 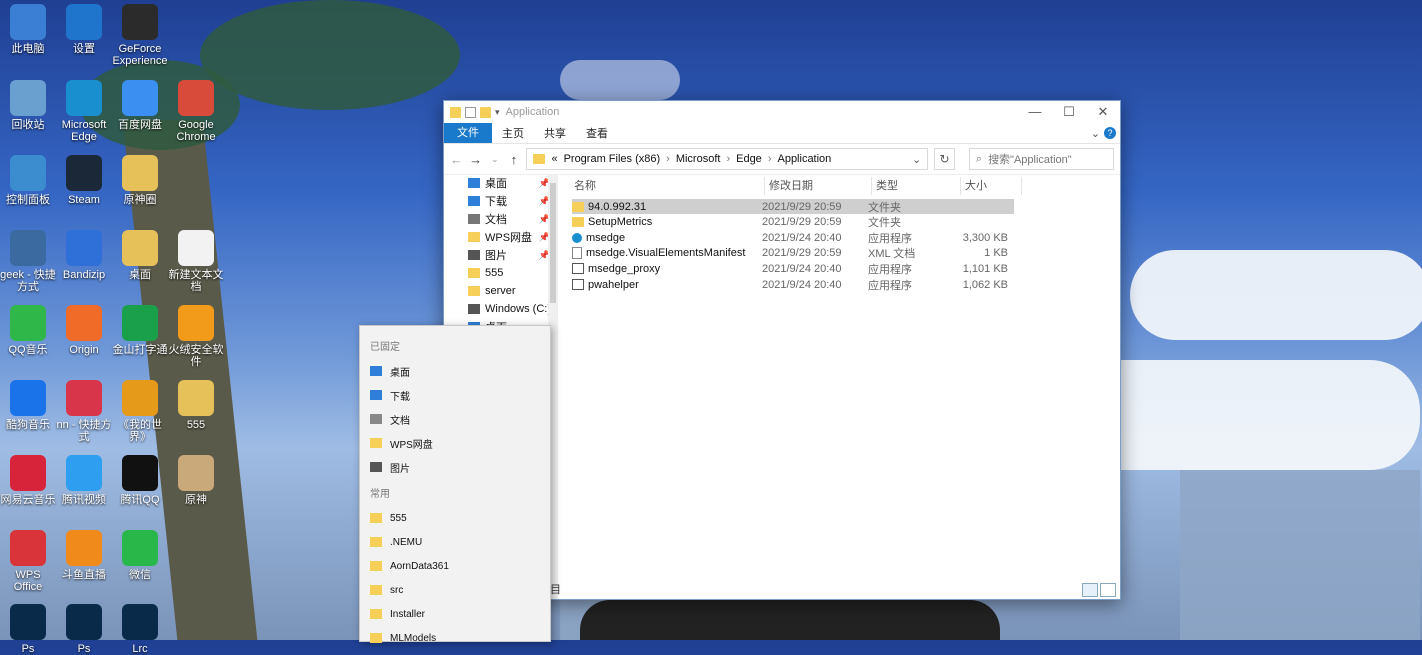 What do you see at coordinates (497, 112) in the screenshot?
I see `customize-toolbar-icon: ▾` at bounding box center [497, 112].